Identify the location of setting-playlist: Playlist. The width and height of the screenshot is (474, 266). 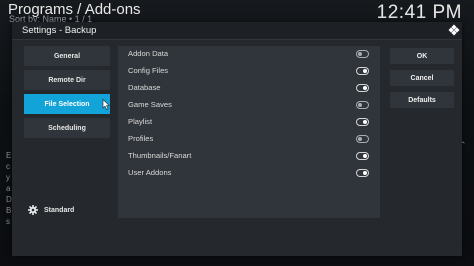
(249, 122).